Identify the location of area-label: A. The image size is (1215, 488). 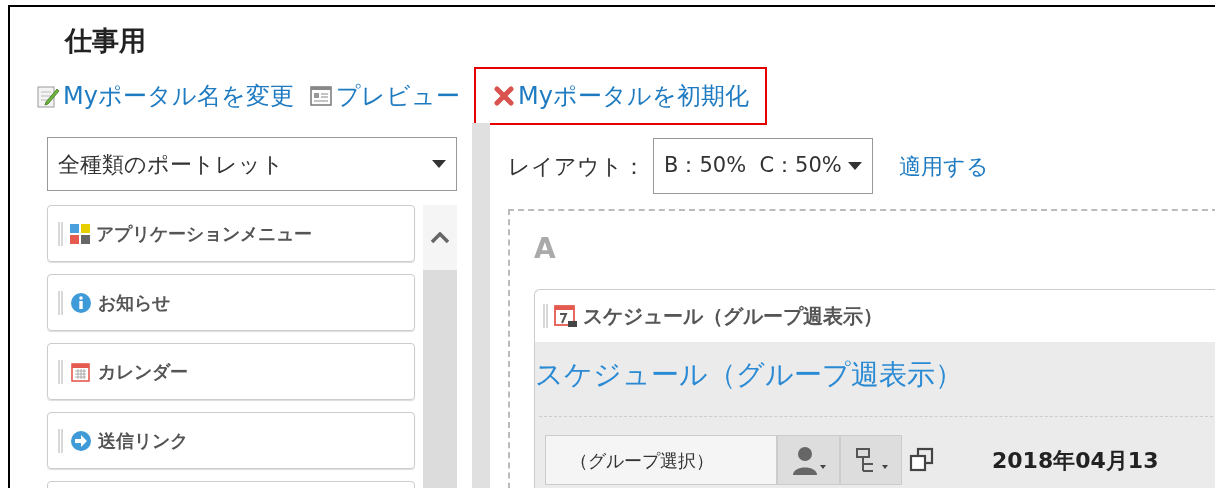
(545, 249).